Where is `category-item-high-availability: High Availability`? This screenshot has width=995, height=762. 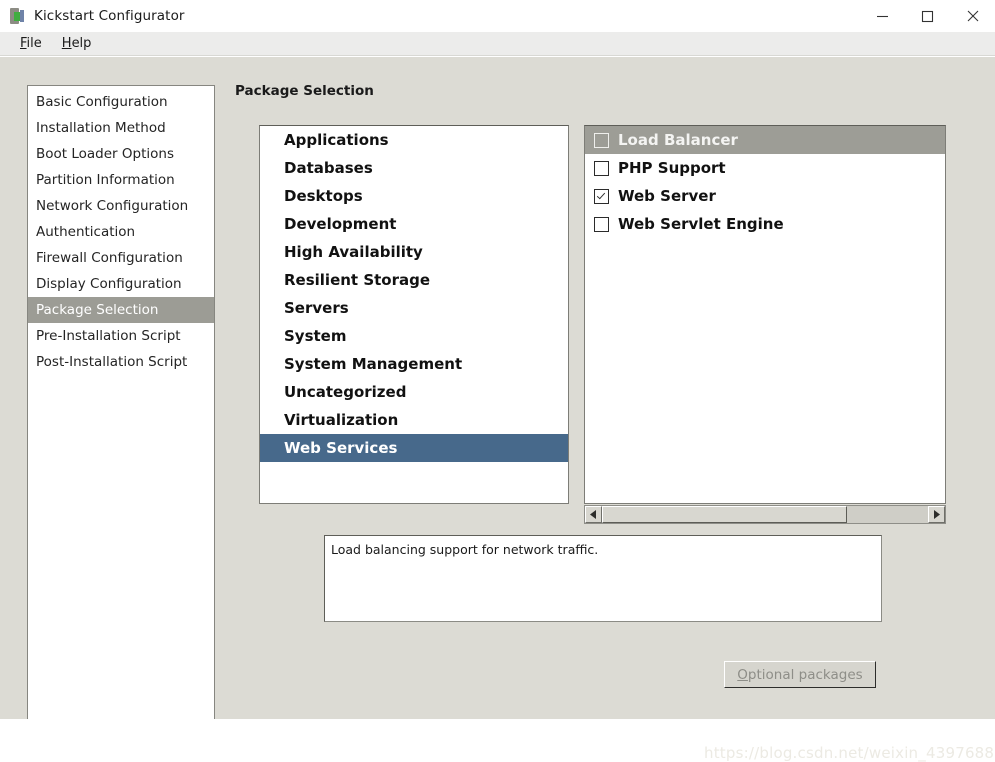
category-item-high-availability: High Availability is located at coordinates (414, 252).